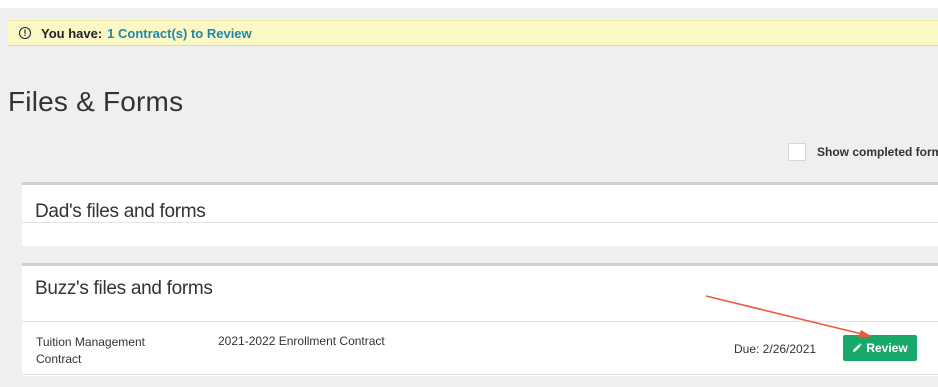  I want to click on form-due-date: Due: 2/26/2021, so click(775, 349).